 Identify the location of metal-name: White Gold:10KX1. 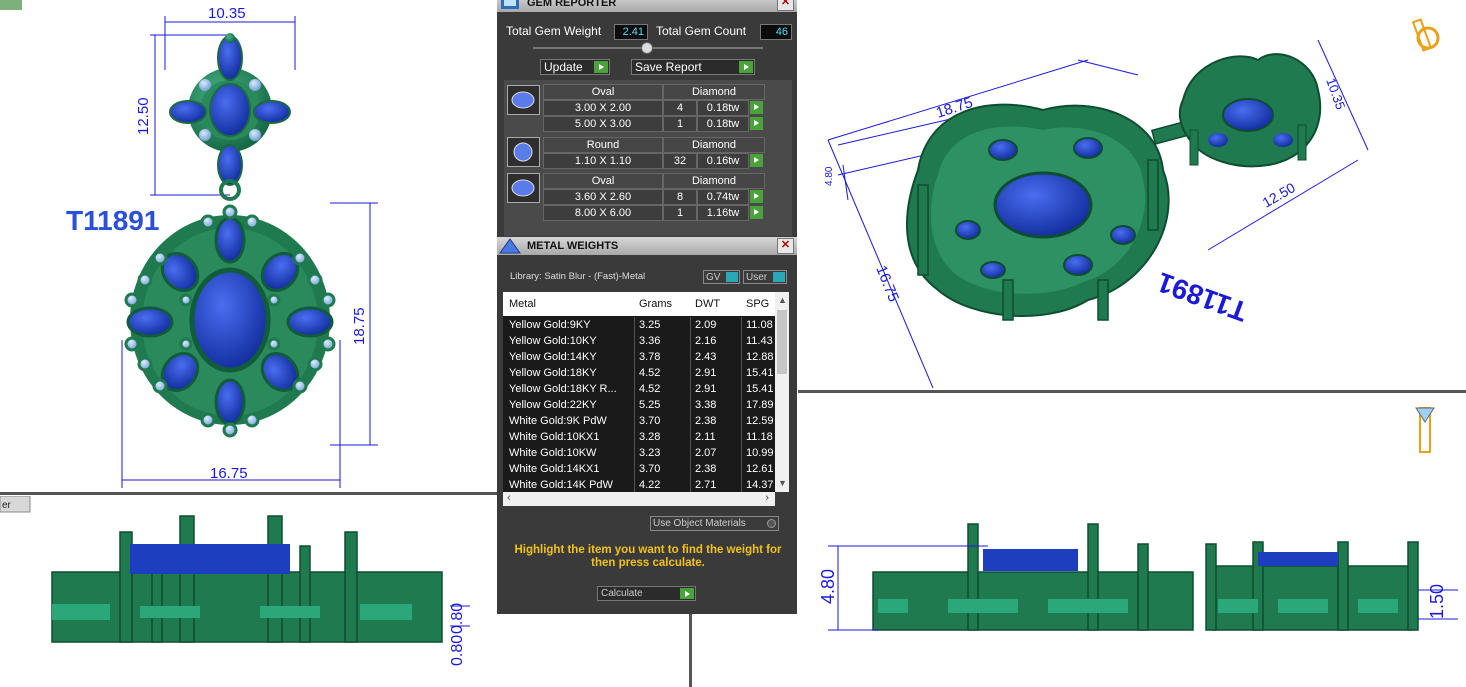
(554, 437).